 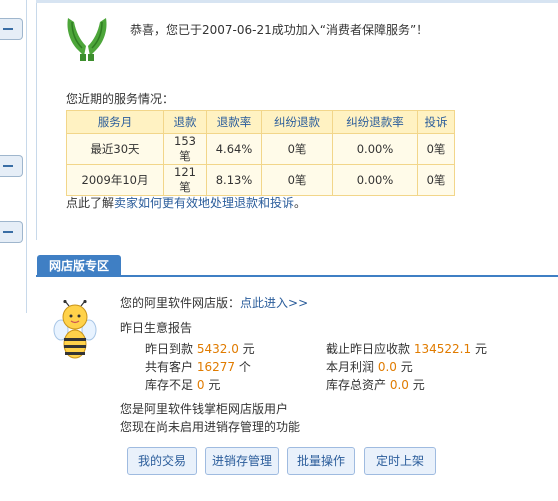 What do you see at coordinates (242, 461) in the screenshot?
I see `inventory-management-button: 进销存管理` at bounding box center [242, 461].